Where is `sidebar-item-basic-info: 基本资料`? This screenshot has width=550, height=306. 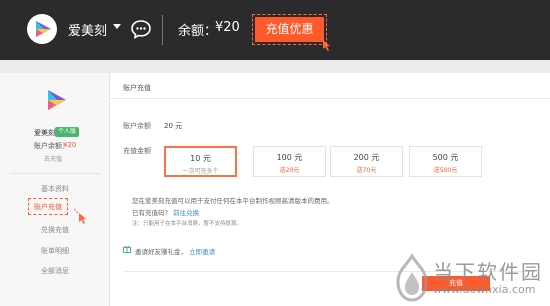
sidebar-item-basic-info: 基本资料 is located at coordinates (55, 189).